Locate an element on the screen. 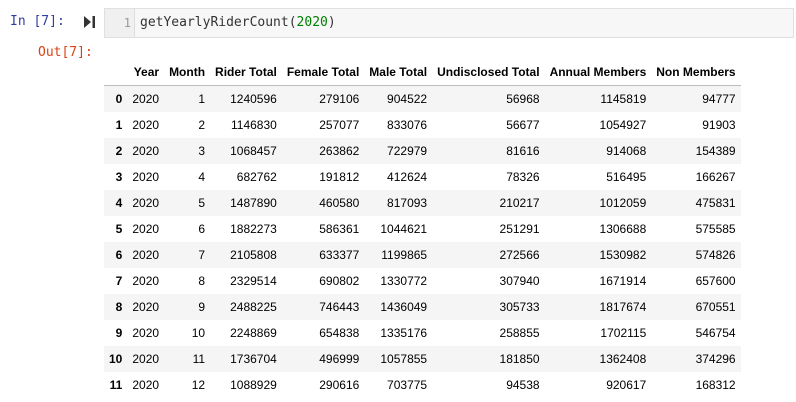  column-header: Year is located at coordinates (146, 72).